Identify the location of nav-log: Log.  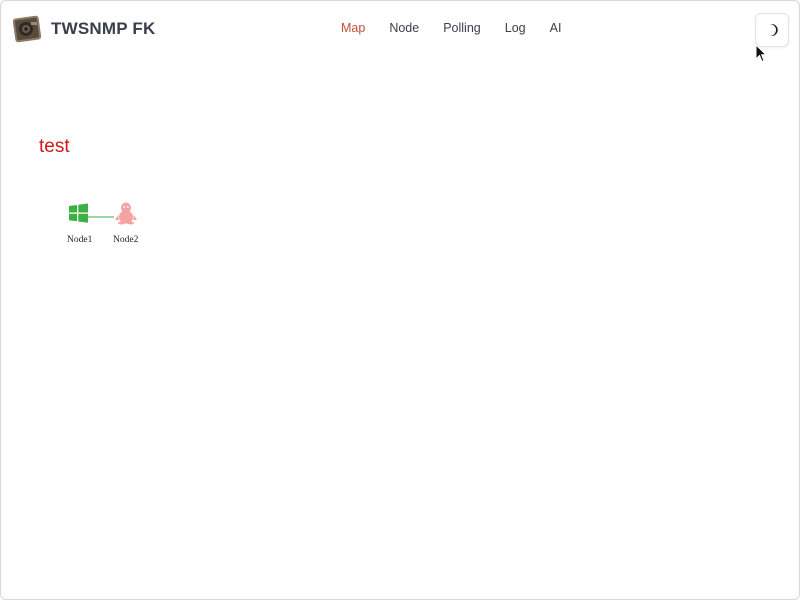
(515, 28).